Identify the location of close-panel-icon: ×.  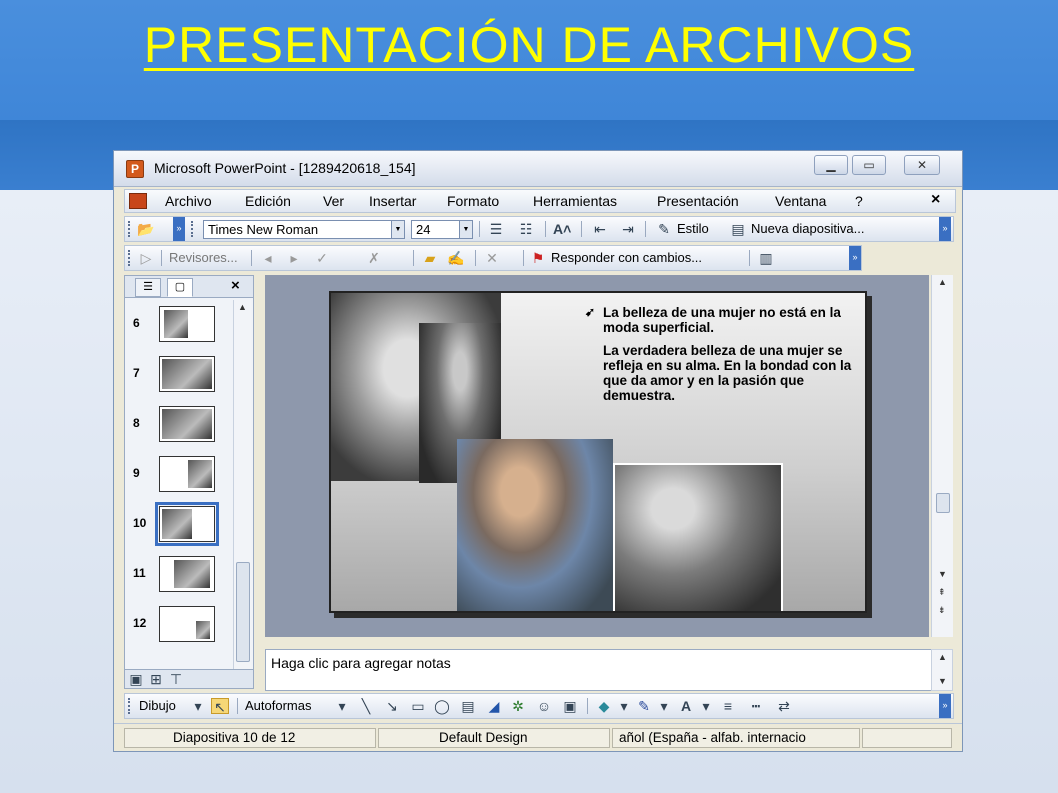
(235, 285).